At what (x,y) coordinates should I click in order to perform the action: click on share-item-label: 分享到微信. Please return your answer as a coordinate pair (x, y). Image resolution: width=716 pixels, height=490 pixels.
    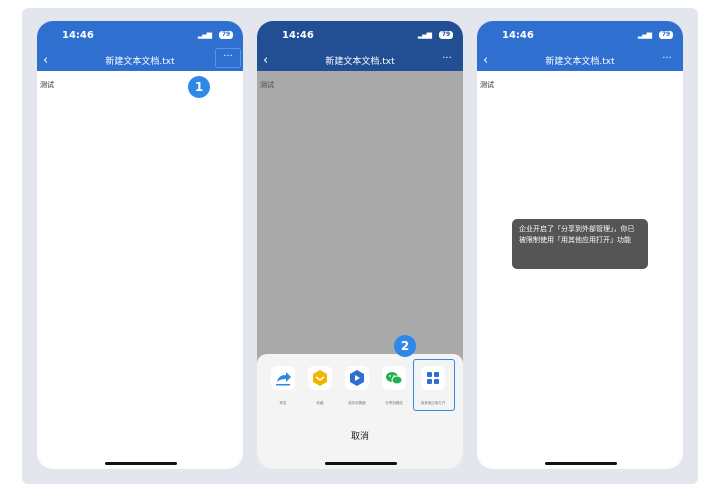
    Looking at the image, I should click on (394, 403).